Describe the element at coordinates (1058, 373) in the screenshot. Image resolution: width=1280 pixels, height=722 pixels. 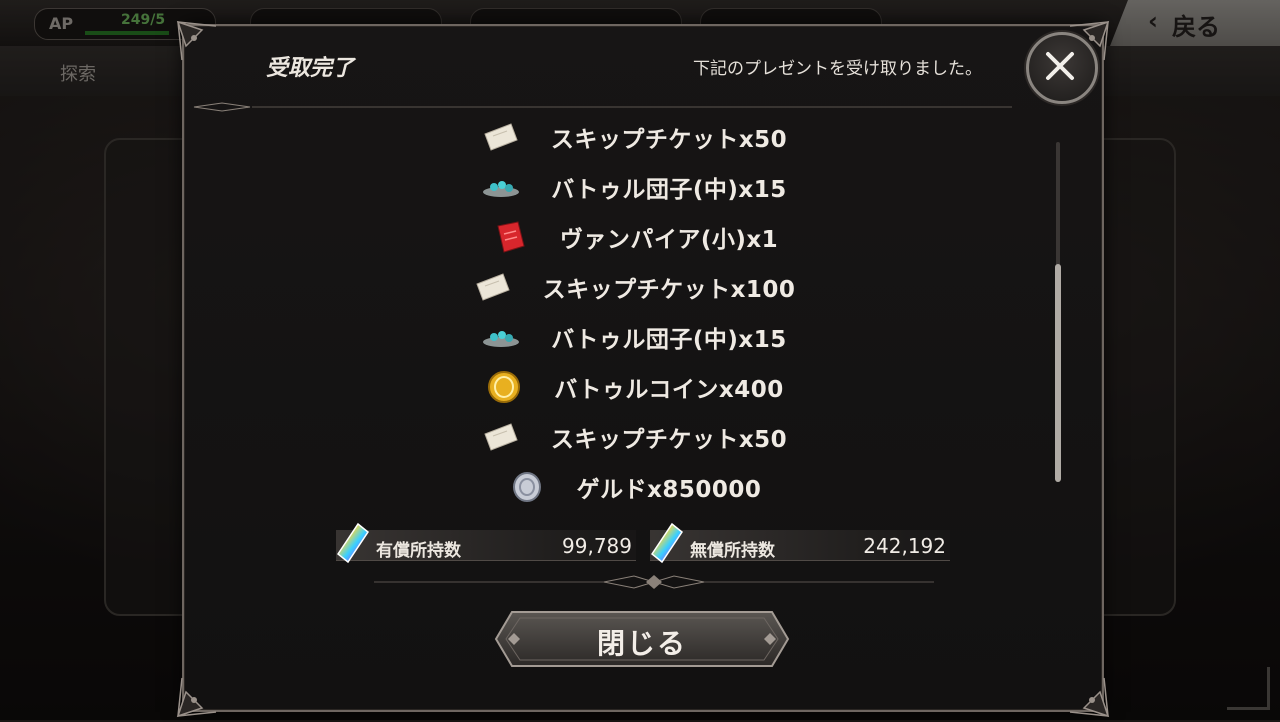
I see `scrollbar-thumb` at that location.